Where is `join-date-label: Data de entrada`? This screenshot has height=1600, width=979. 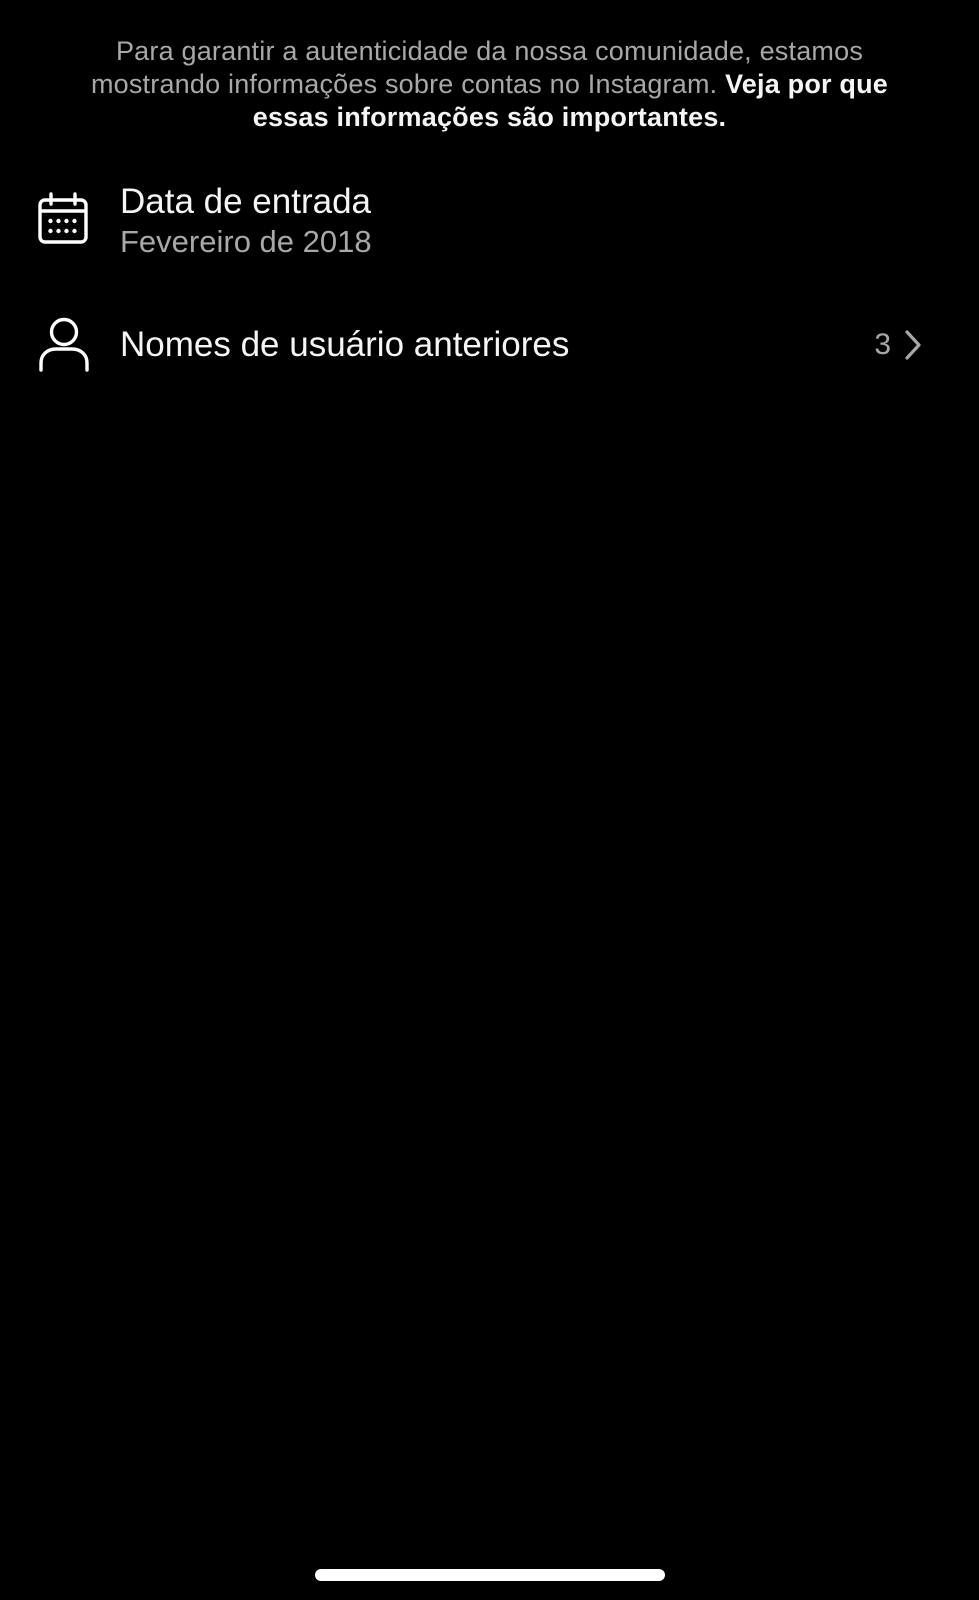
join-date-label: Data de entrada is located at coordinates (246, 201).